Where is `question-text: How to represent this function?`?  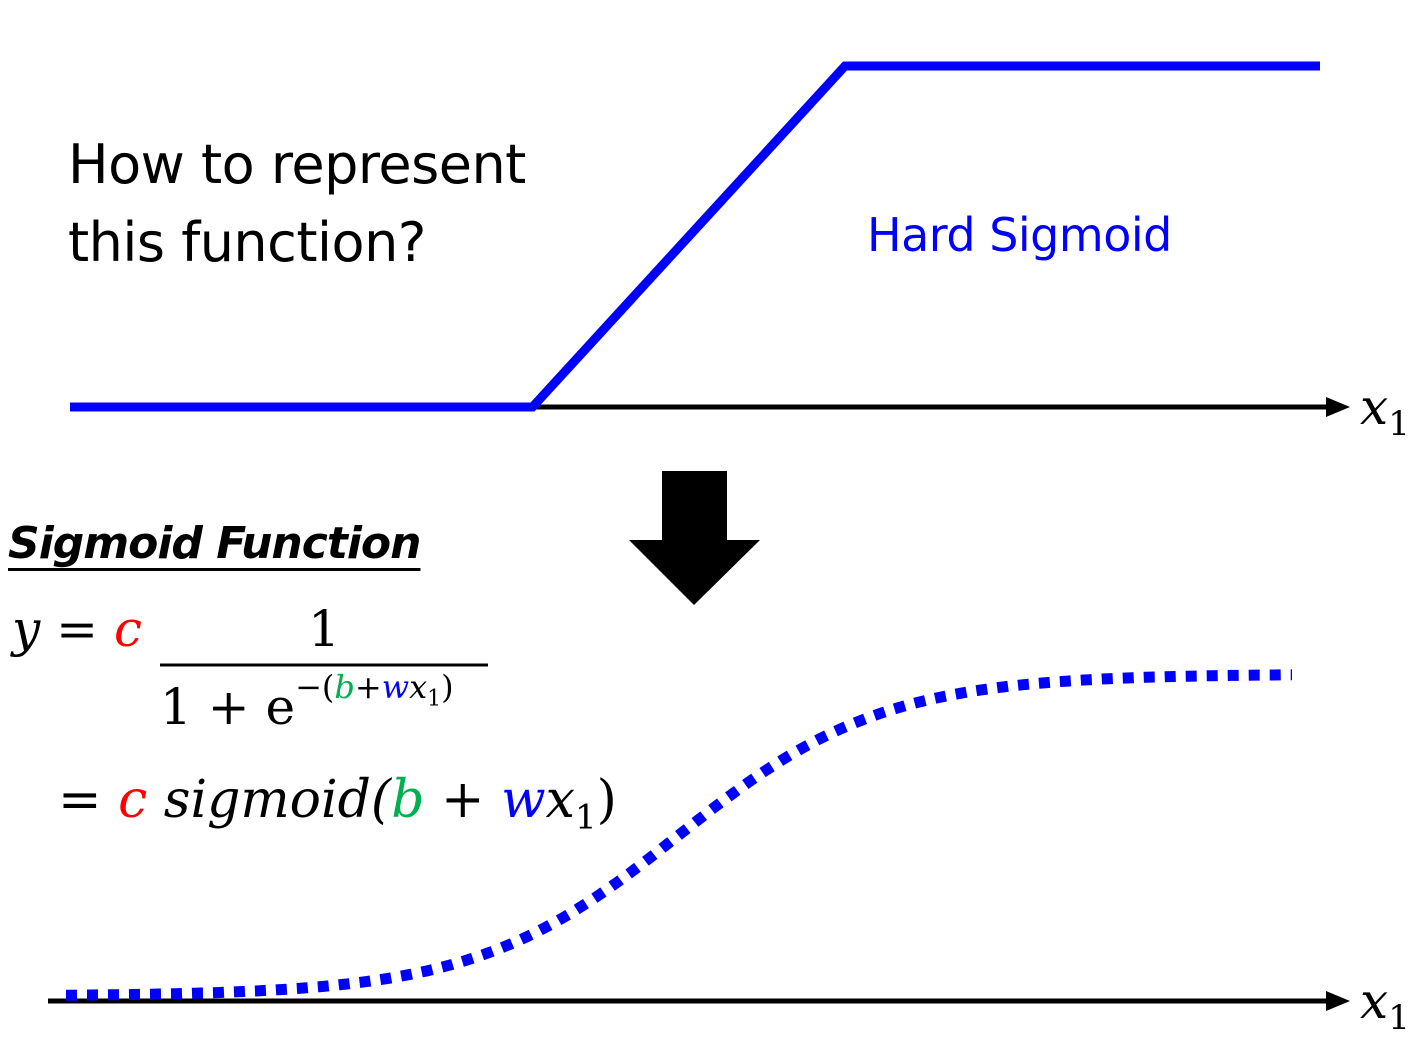
question-text: How to represent this function? is located at coordinates (297, 204).